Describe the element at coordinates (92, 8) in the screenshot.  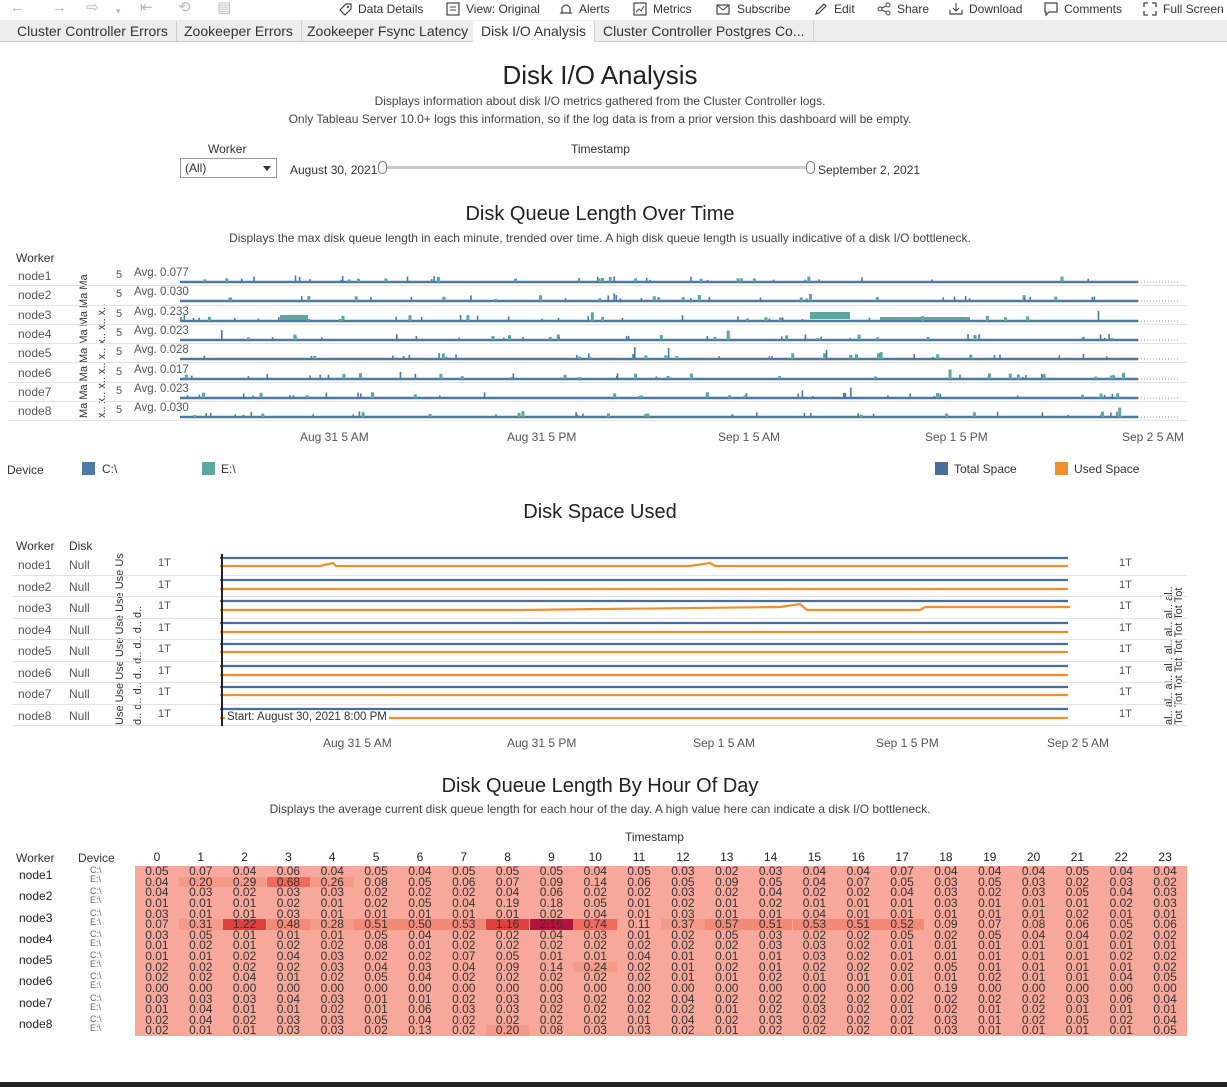
I see `revert-icon: ⇨` at that location.